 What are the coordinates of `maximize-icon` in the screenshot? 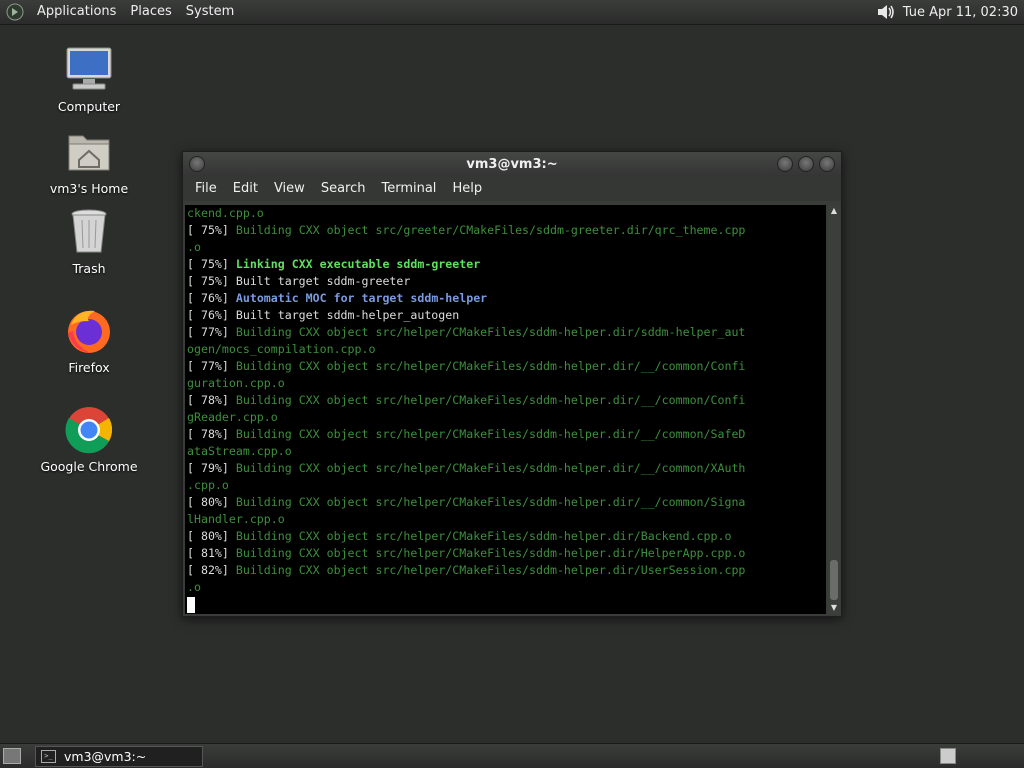 It's located at (806, 164).